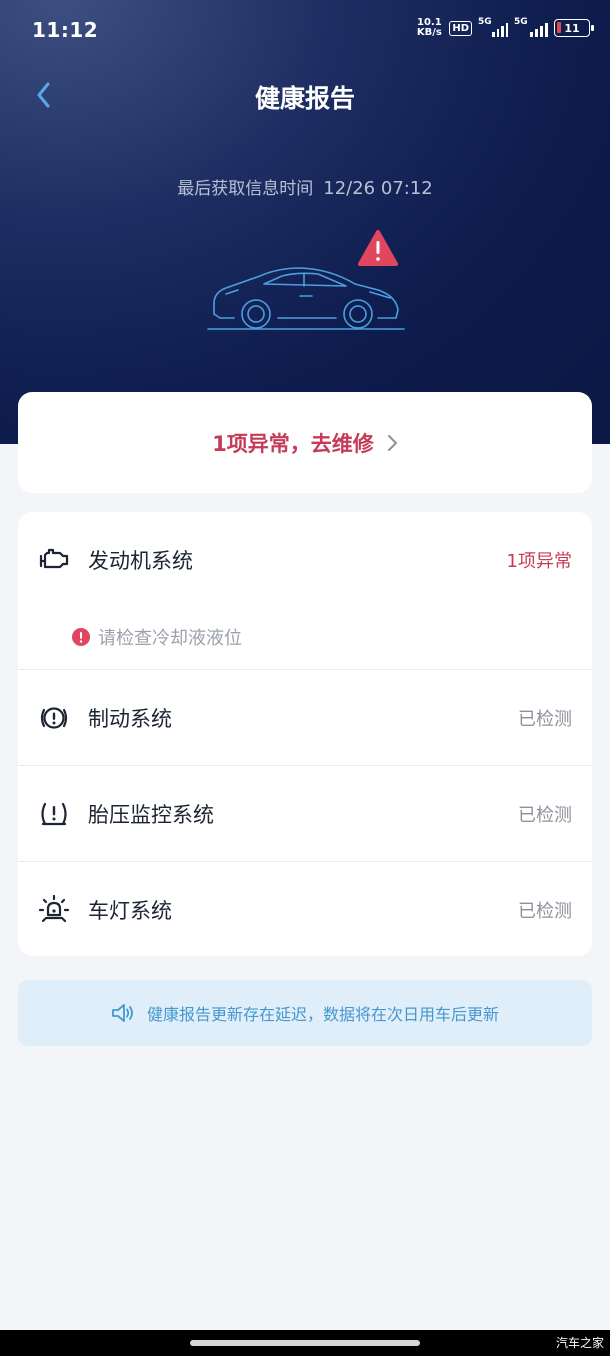 This screenshot has width=610, height=1356. I want to click on last-fetch-info: 最后获取信息时间 12/26 07:12, so click(305, 186).